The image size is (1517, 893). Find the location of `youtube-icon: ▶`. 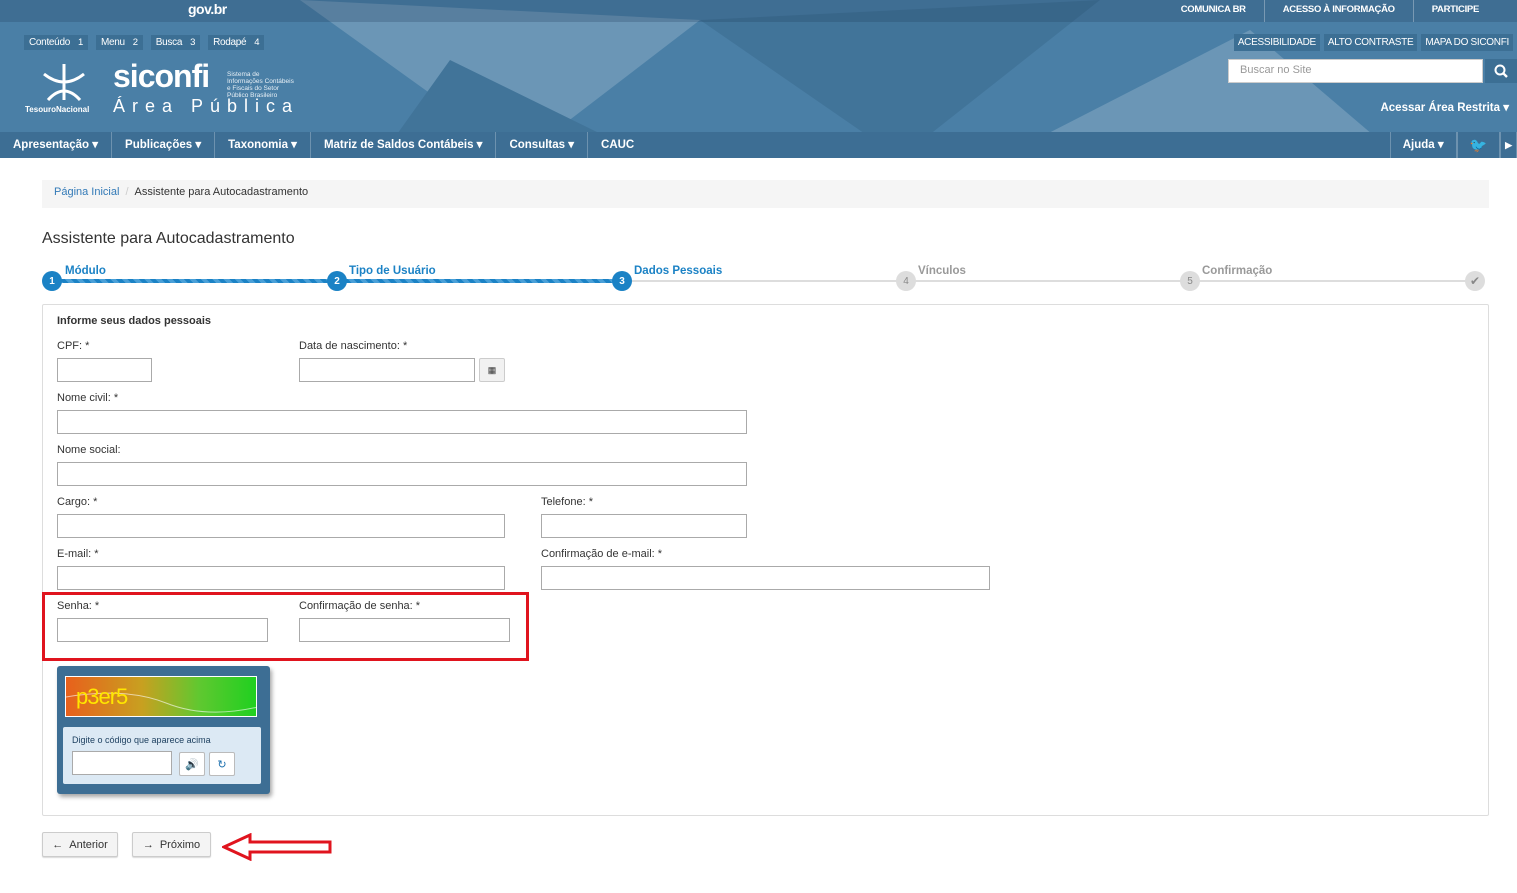

youtube-icon: ▶ is located at coordinates (1508, 145).